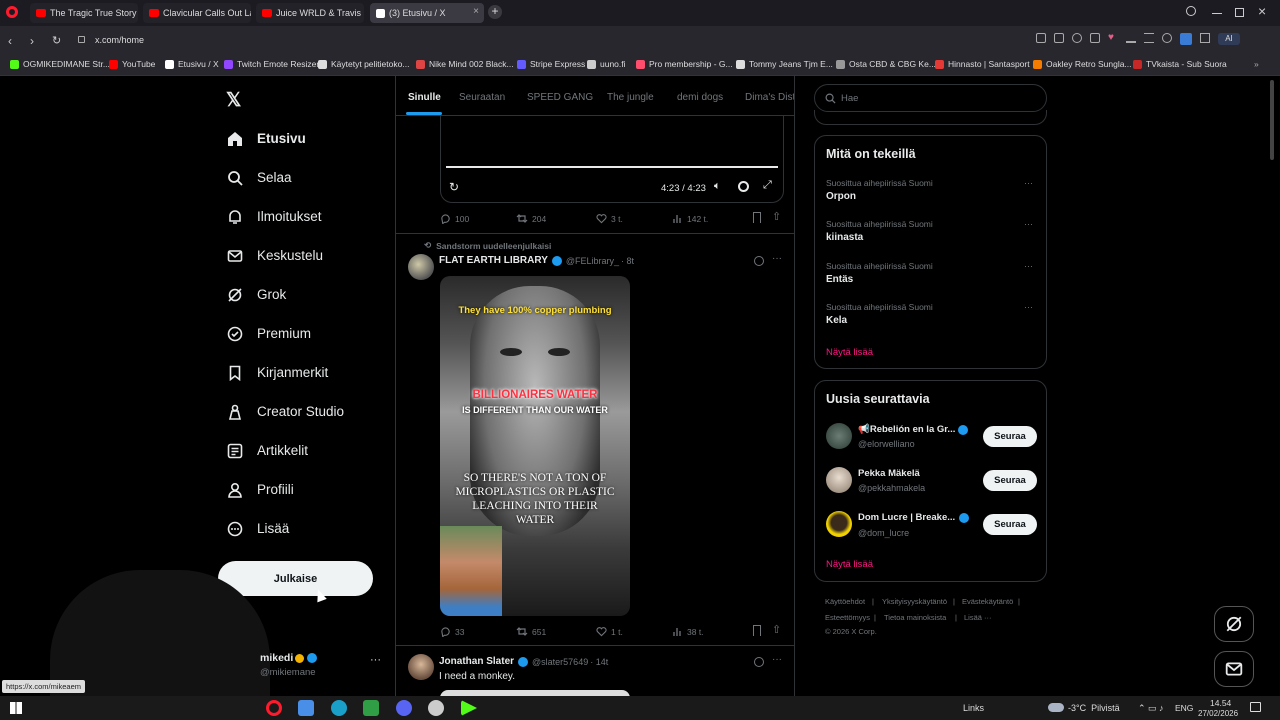 This screenshot has height=720, width=1280. I want to click on like-button: 3 t., so click(609, 218).